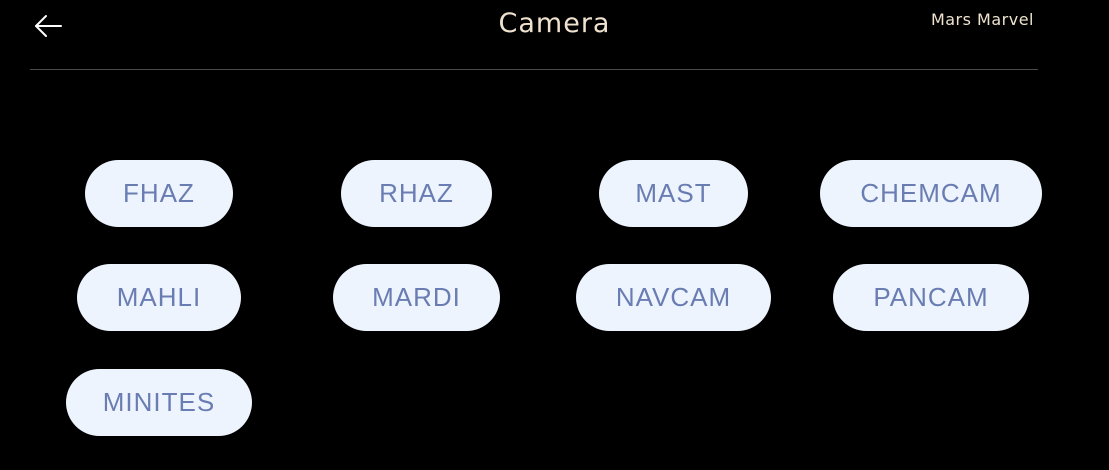 The width and height of the screenshot is (1109, 470). What do you see at coordinates (673, 193) in the screenshot?
I see `camera-button-mast: MAST` at bounding box center [673, 193].